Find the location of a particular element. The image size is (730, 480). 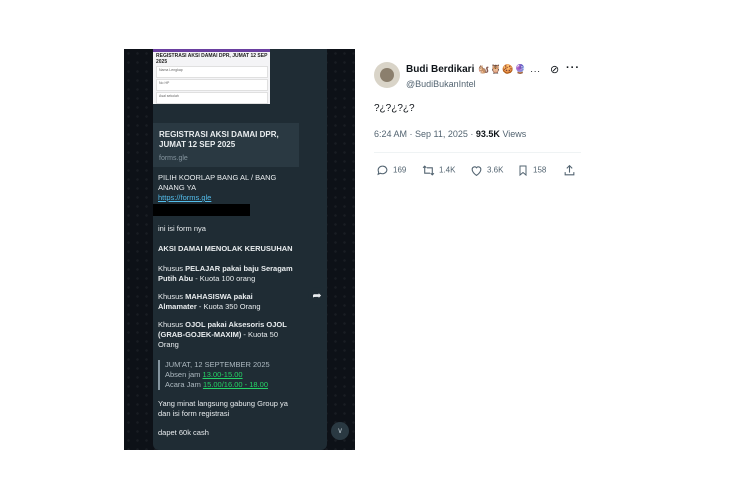

repost-icon is located at coordinates (428, 170).